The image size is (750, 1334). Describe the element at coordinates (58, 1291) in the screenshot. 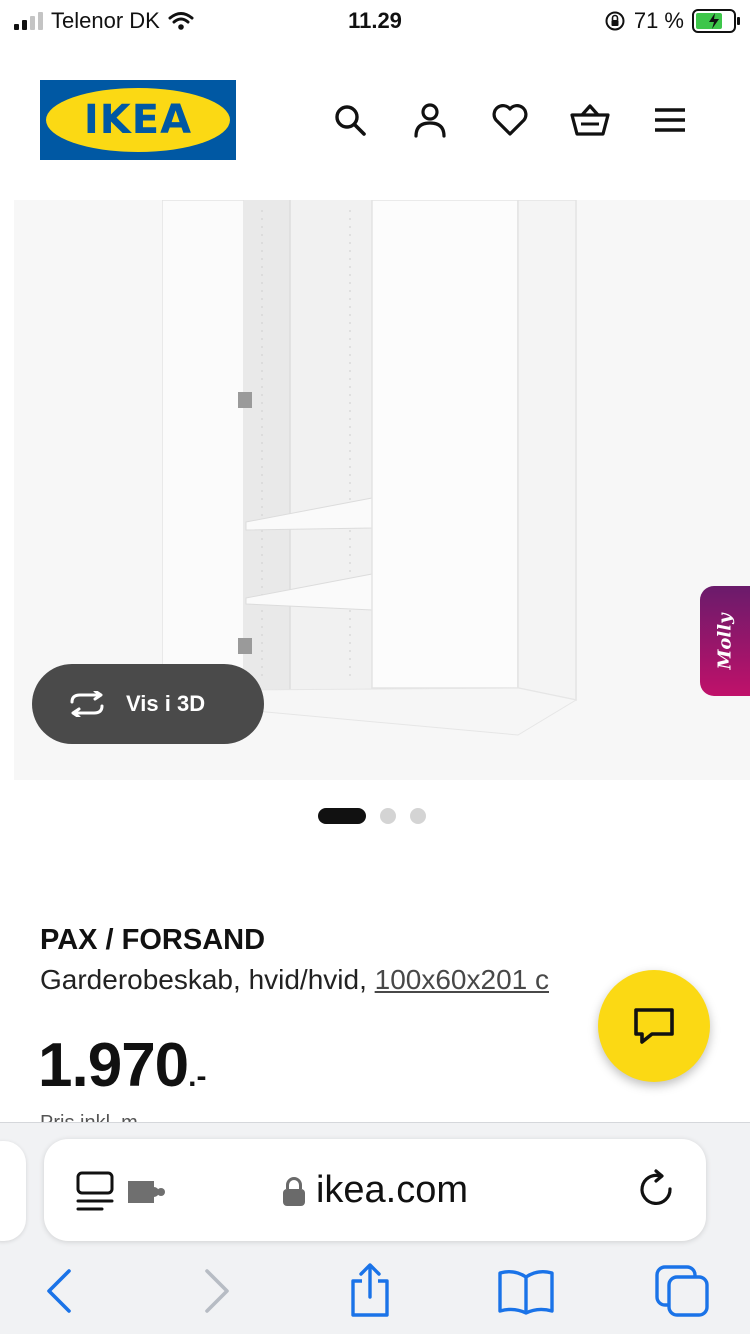

I see `back-icon` at that location.